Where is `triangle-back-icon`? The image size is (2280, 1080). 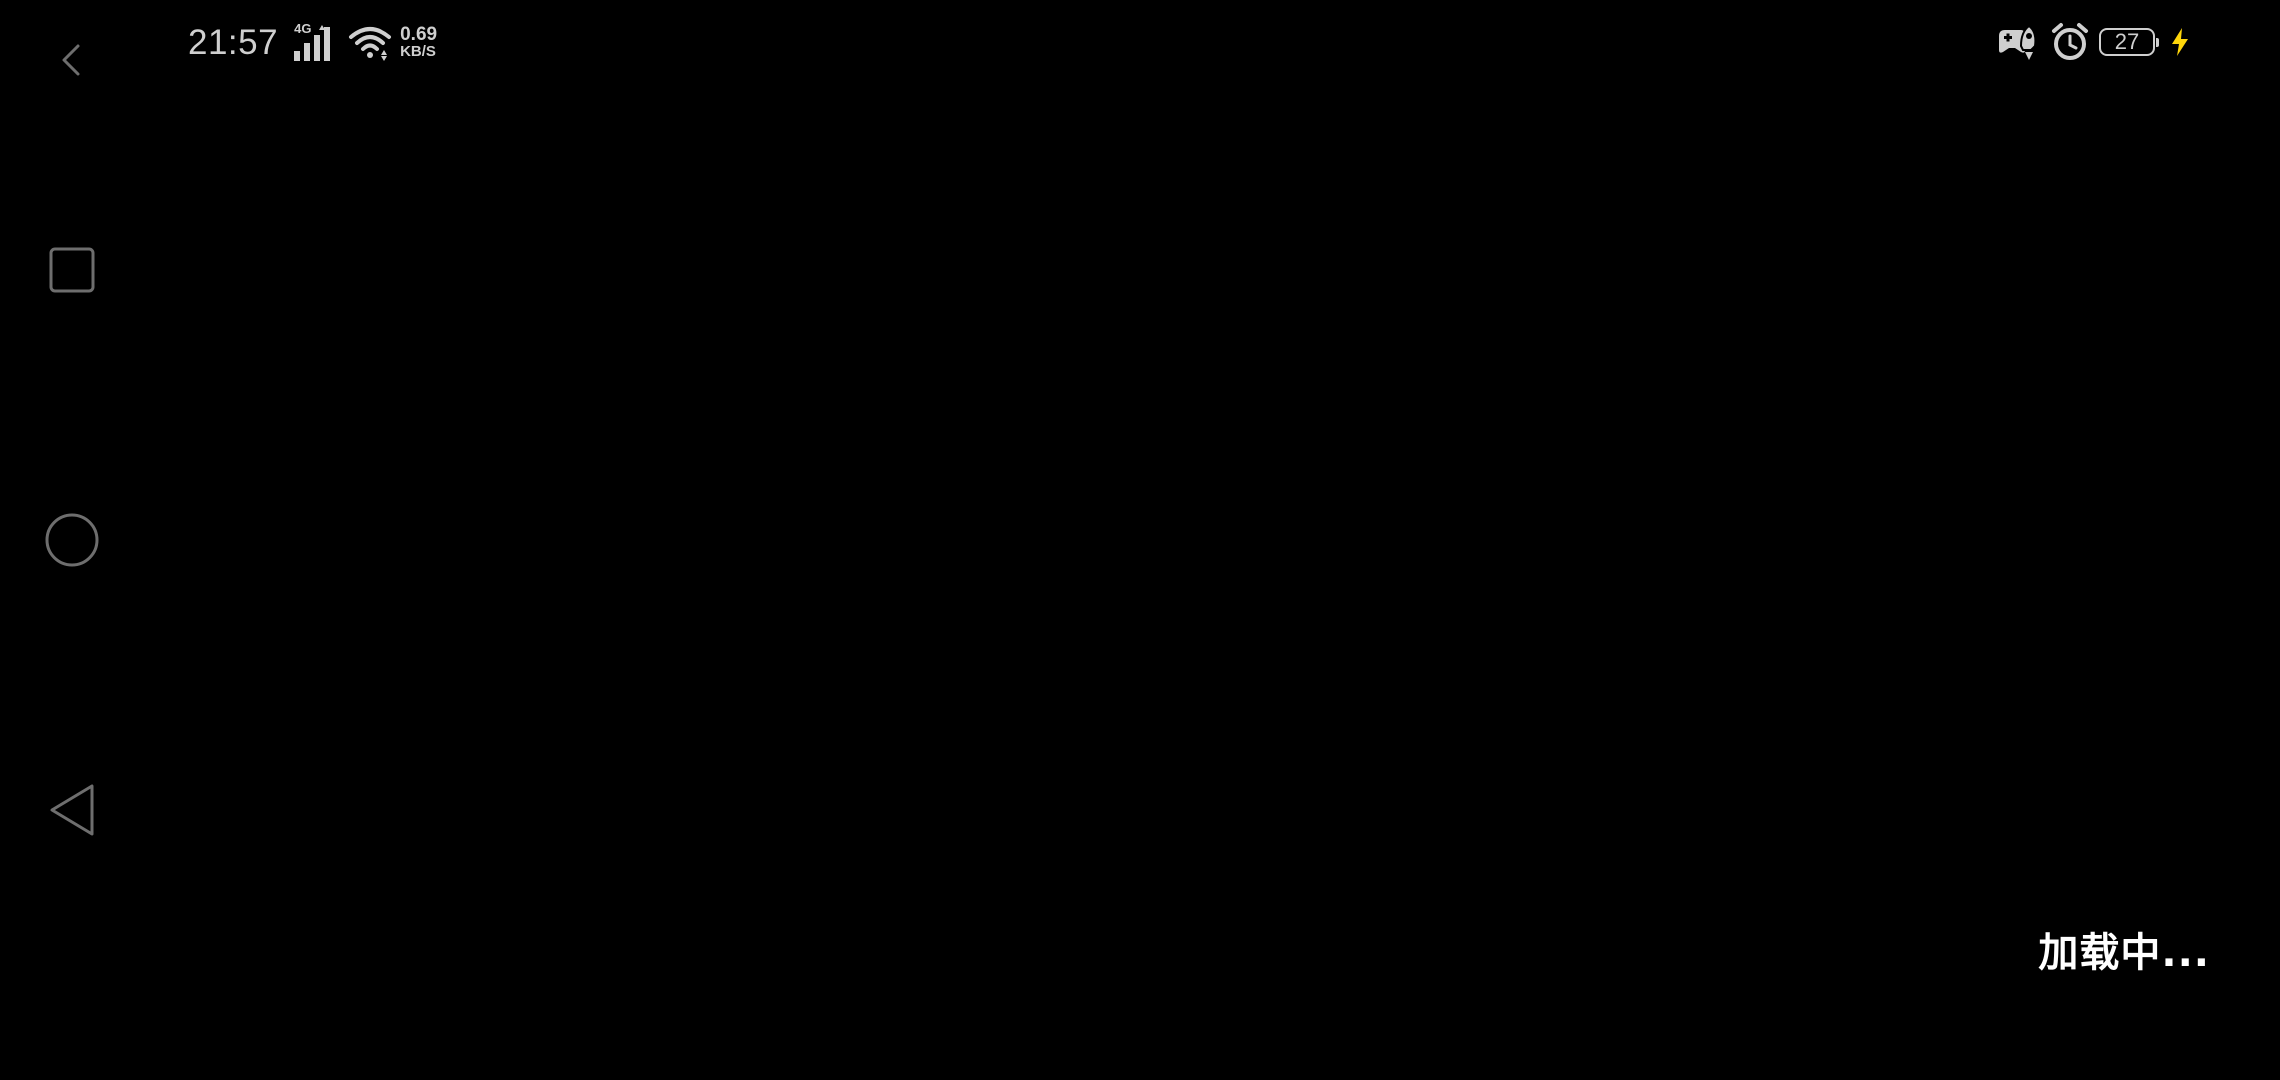 triangle-back-icon is located at coordinates (72, 810).